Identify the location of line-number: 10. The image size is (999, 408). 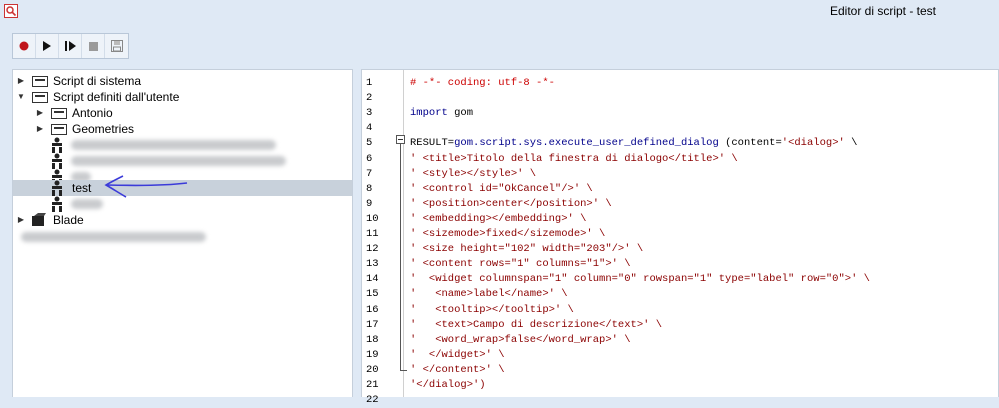
(372, 218).